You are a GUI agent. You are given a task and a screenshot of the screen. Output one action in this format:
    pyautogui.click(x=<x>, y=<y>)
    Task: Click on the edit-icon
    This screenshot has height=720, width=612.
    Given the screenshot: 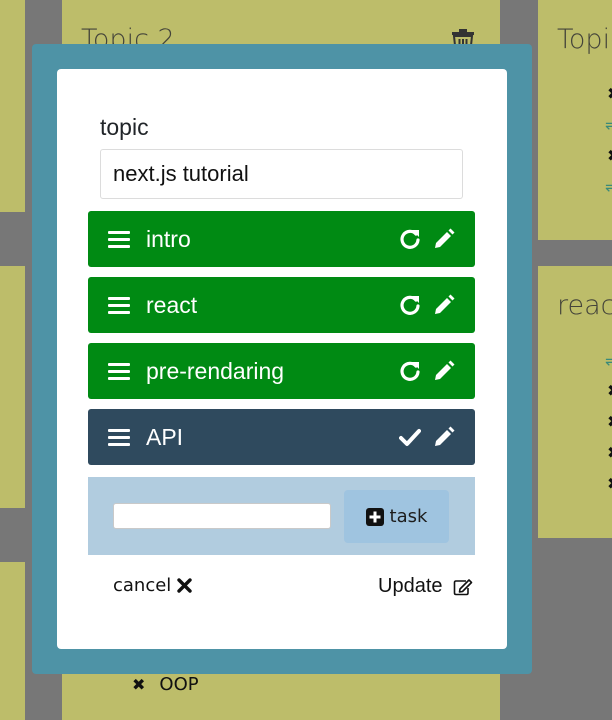 What is the action you would take?
    pyautogui.click(x=462, y=586)
    